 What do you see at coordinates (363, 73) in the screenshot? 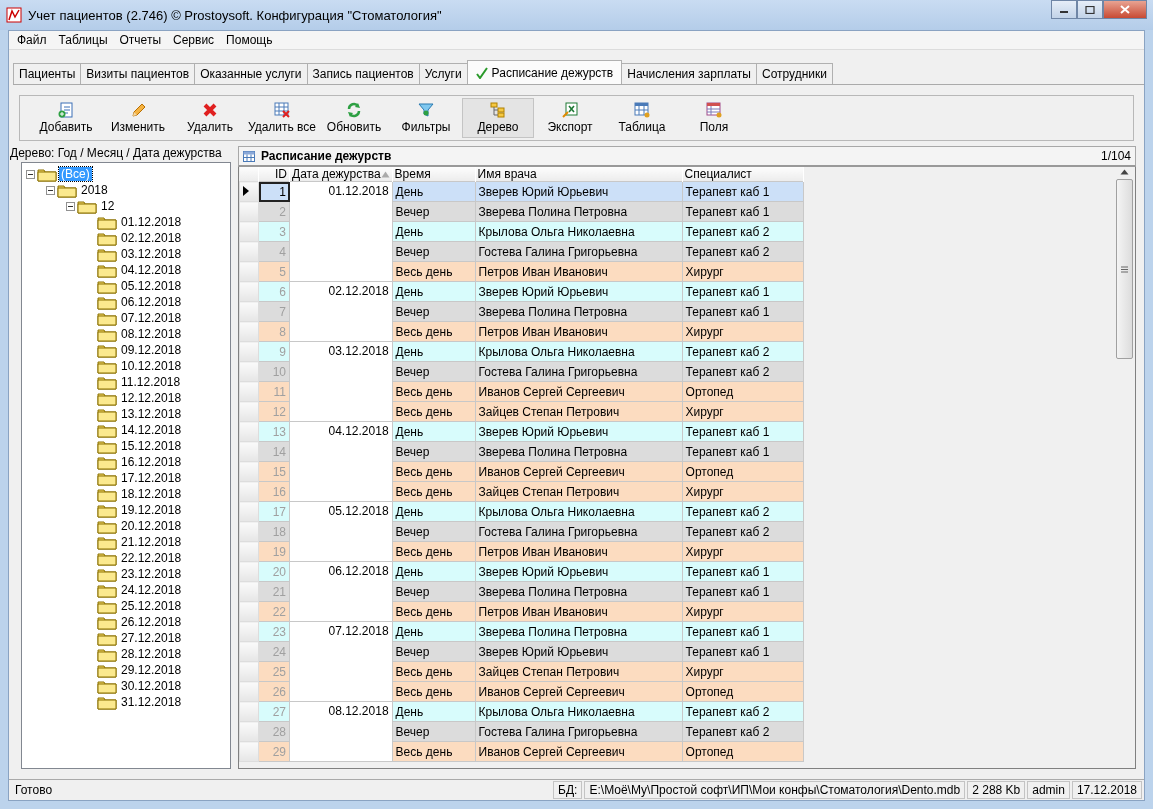
I see `tab: Запись пациентов` at bounding box center [363, 73].